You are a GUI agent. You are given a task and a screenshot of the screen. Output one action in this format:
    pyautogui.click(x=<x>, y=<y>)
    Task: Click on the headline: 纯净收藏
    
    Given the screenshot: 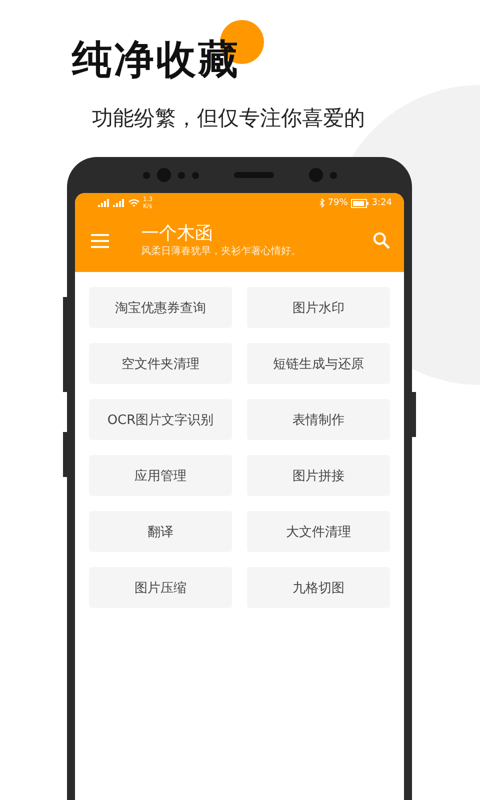 What is the action you would take?
    pyautogui.click(x=156, y=60)
    